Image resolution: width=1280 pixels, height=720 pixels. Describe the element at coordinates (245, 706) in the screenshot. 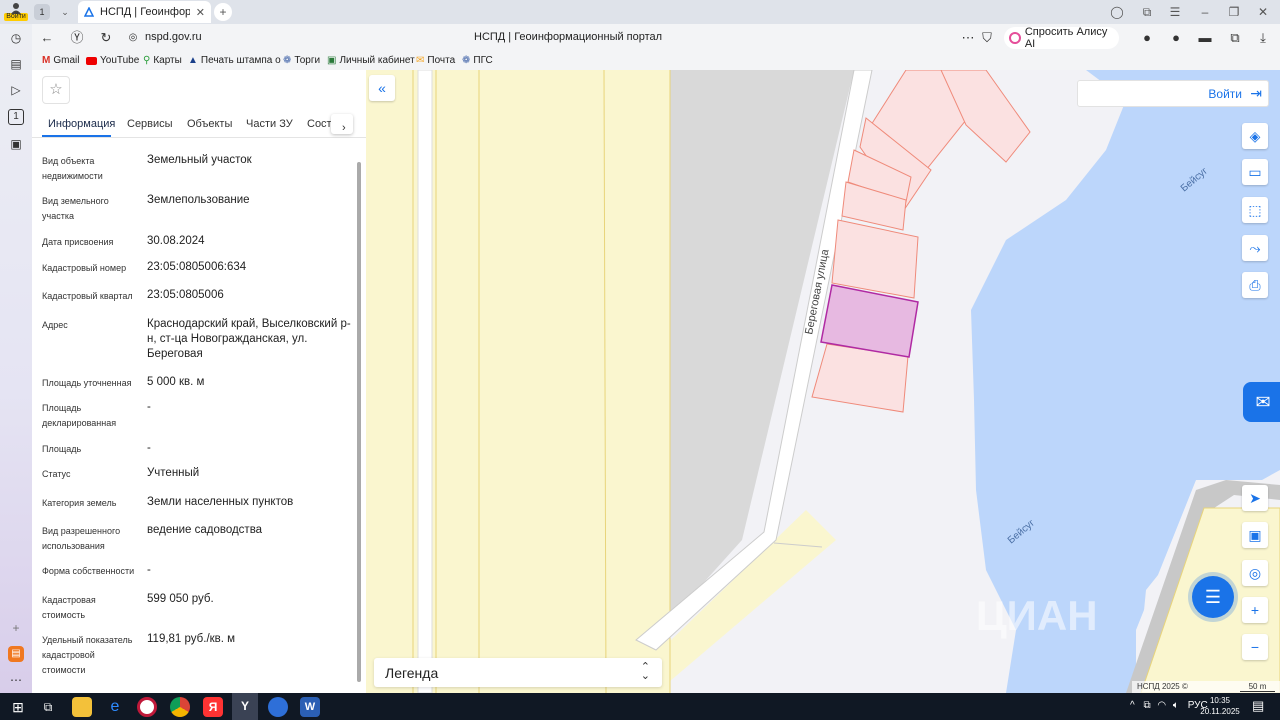

I see `yandex-browser-icon: Y` at that location.